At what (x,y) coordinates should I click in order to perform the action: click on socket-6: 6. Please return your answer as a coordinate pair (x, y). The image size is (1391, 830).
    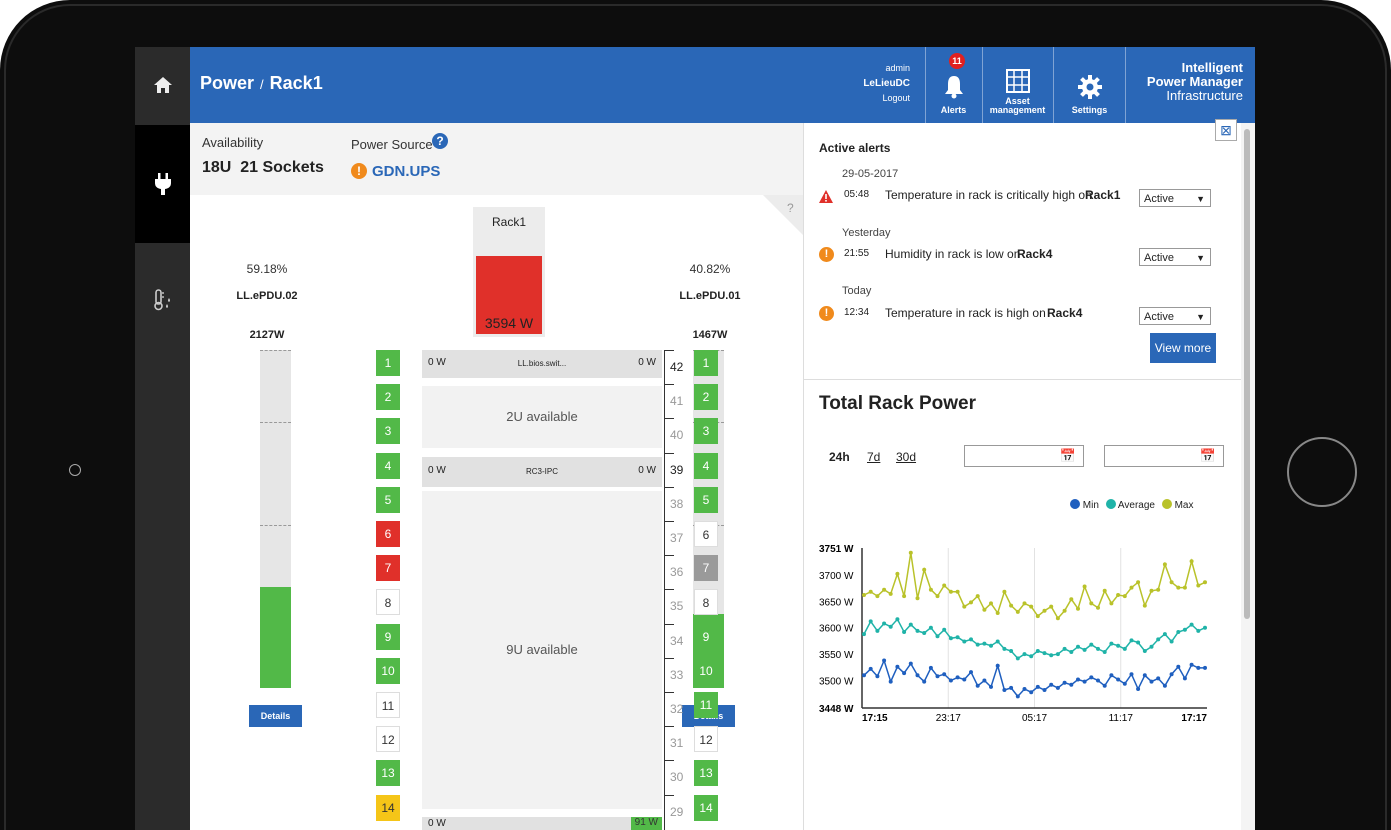
    Looking at the image, I should click on (706, 534).